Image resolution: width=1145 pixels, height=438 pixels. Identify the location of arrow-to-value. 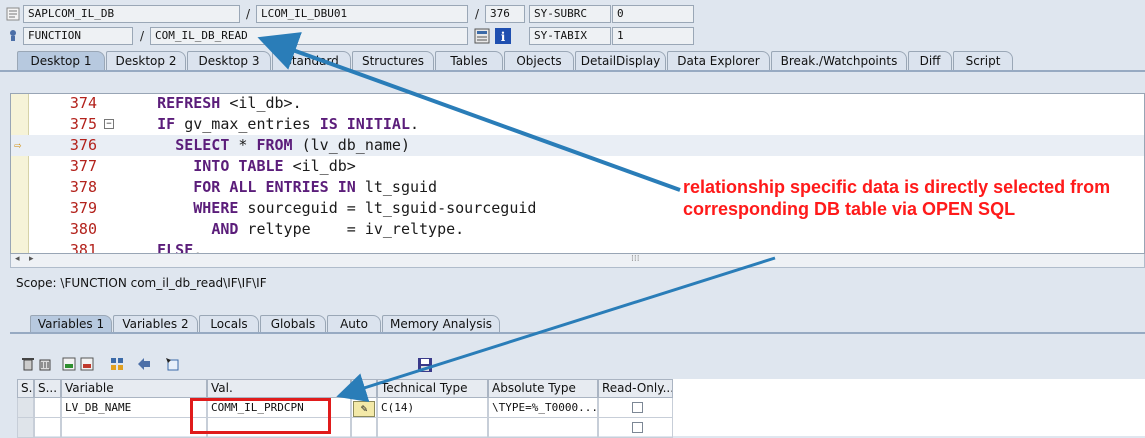
(556, 329).